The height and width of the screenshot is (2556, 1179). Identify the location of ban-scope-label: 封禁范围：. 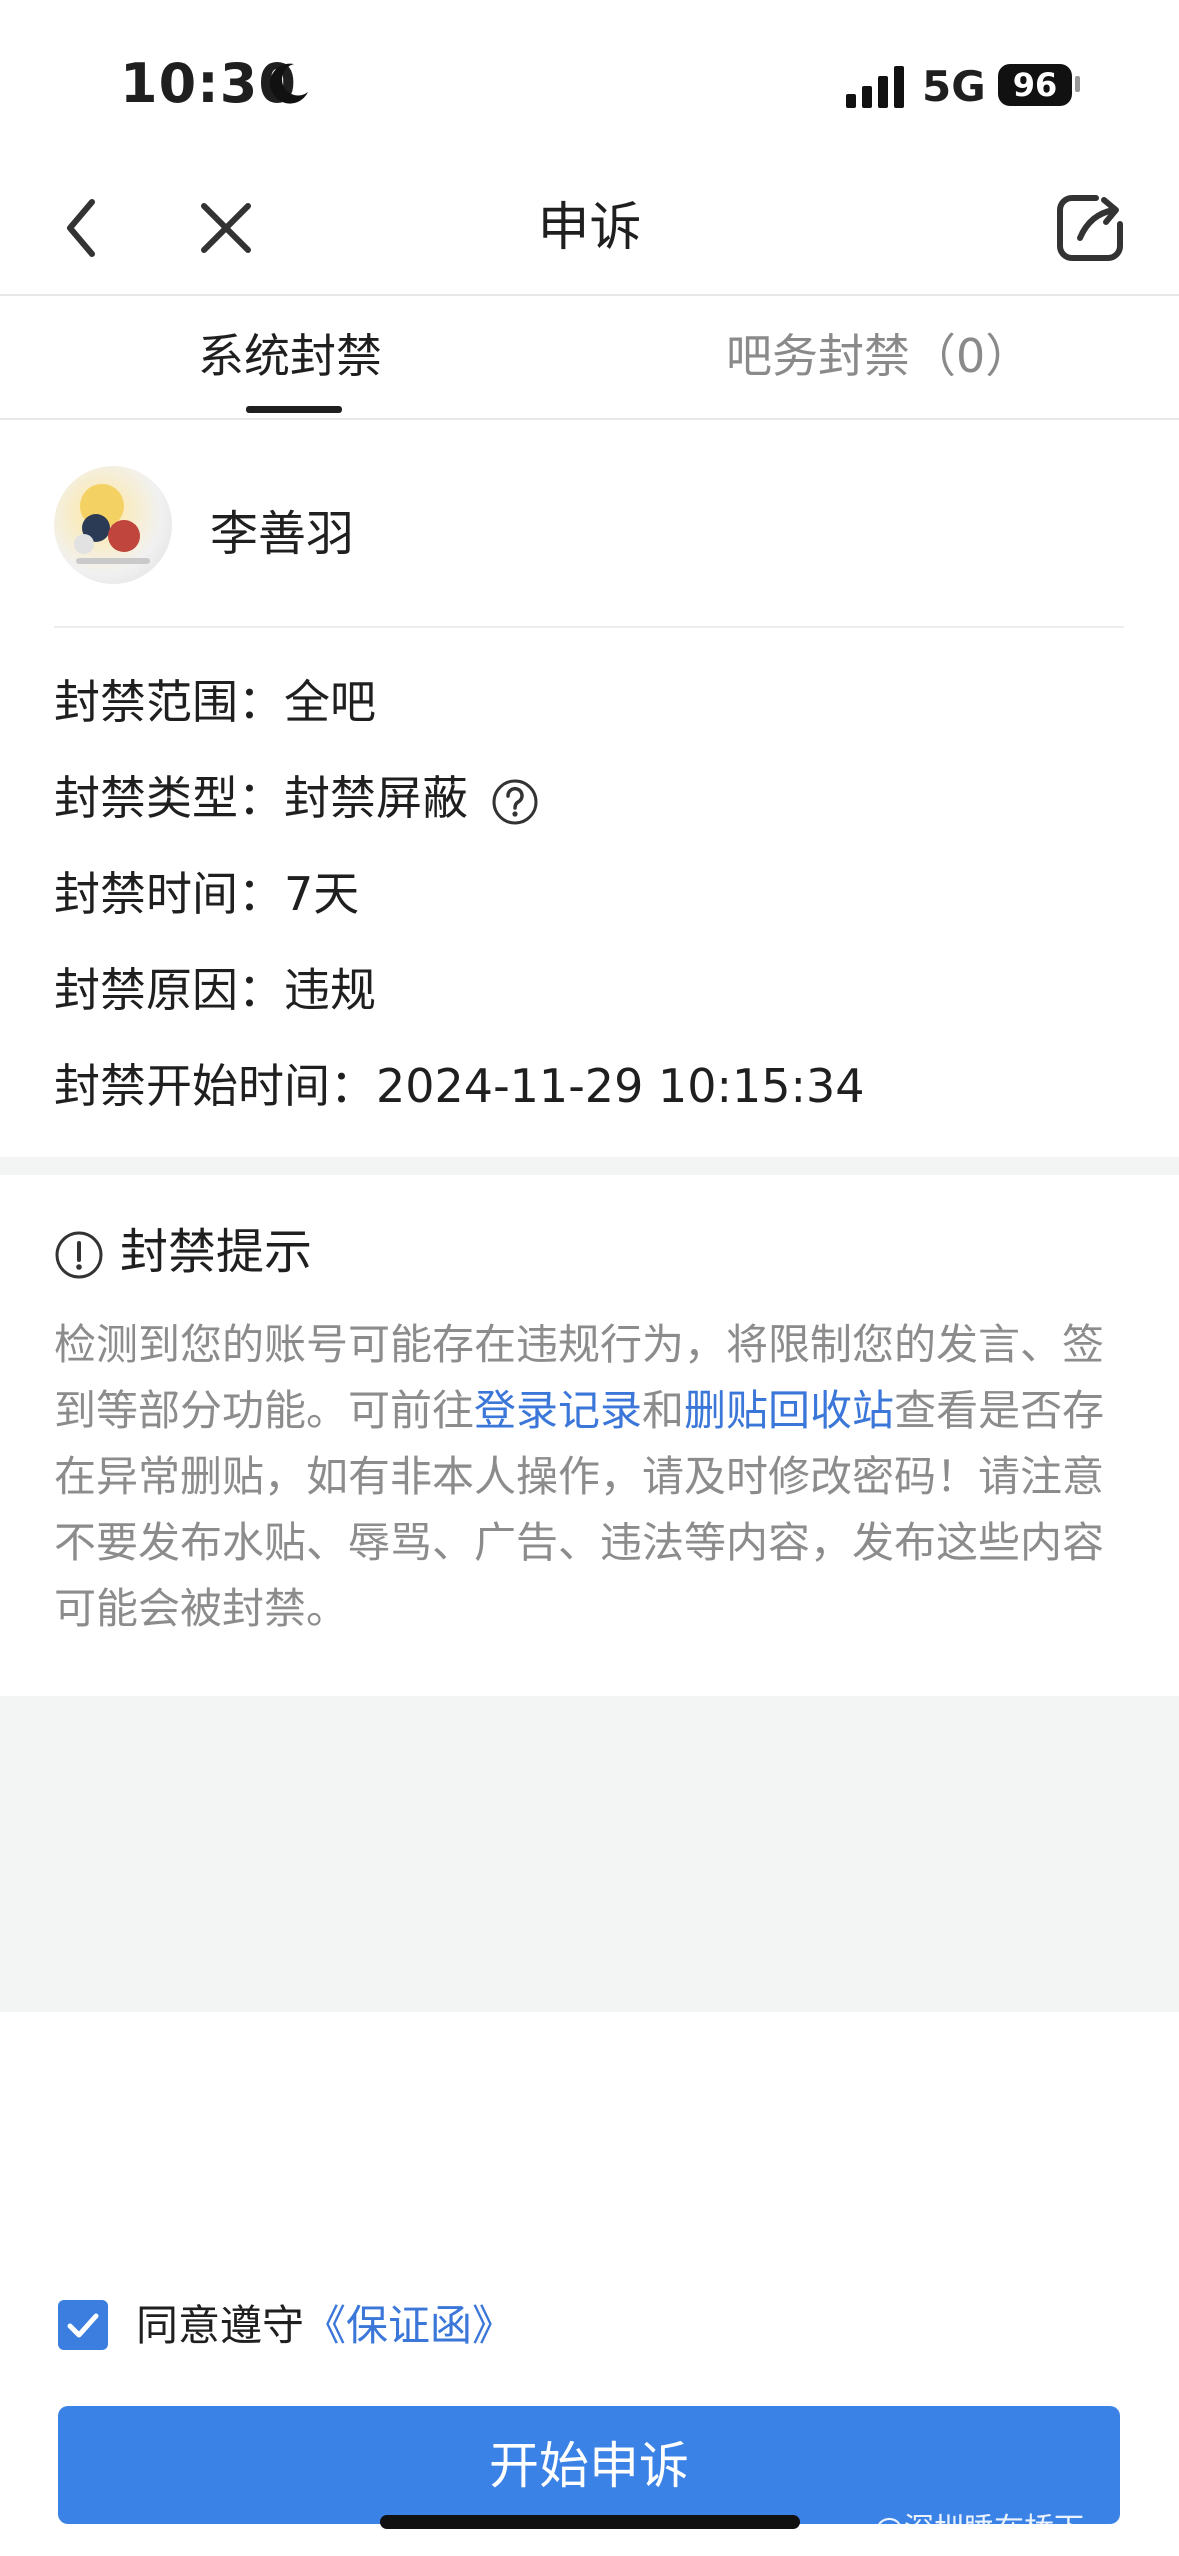
(169, 702).